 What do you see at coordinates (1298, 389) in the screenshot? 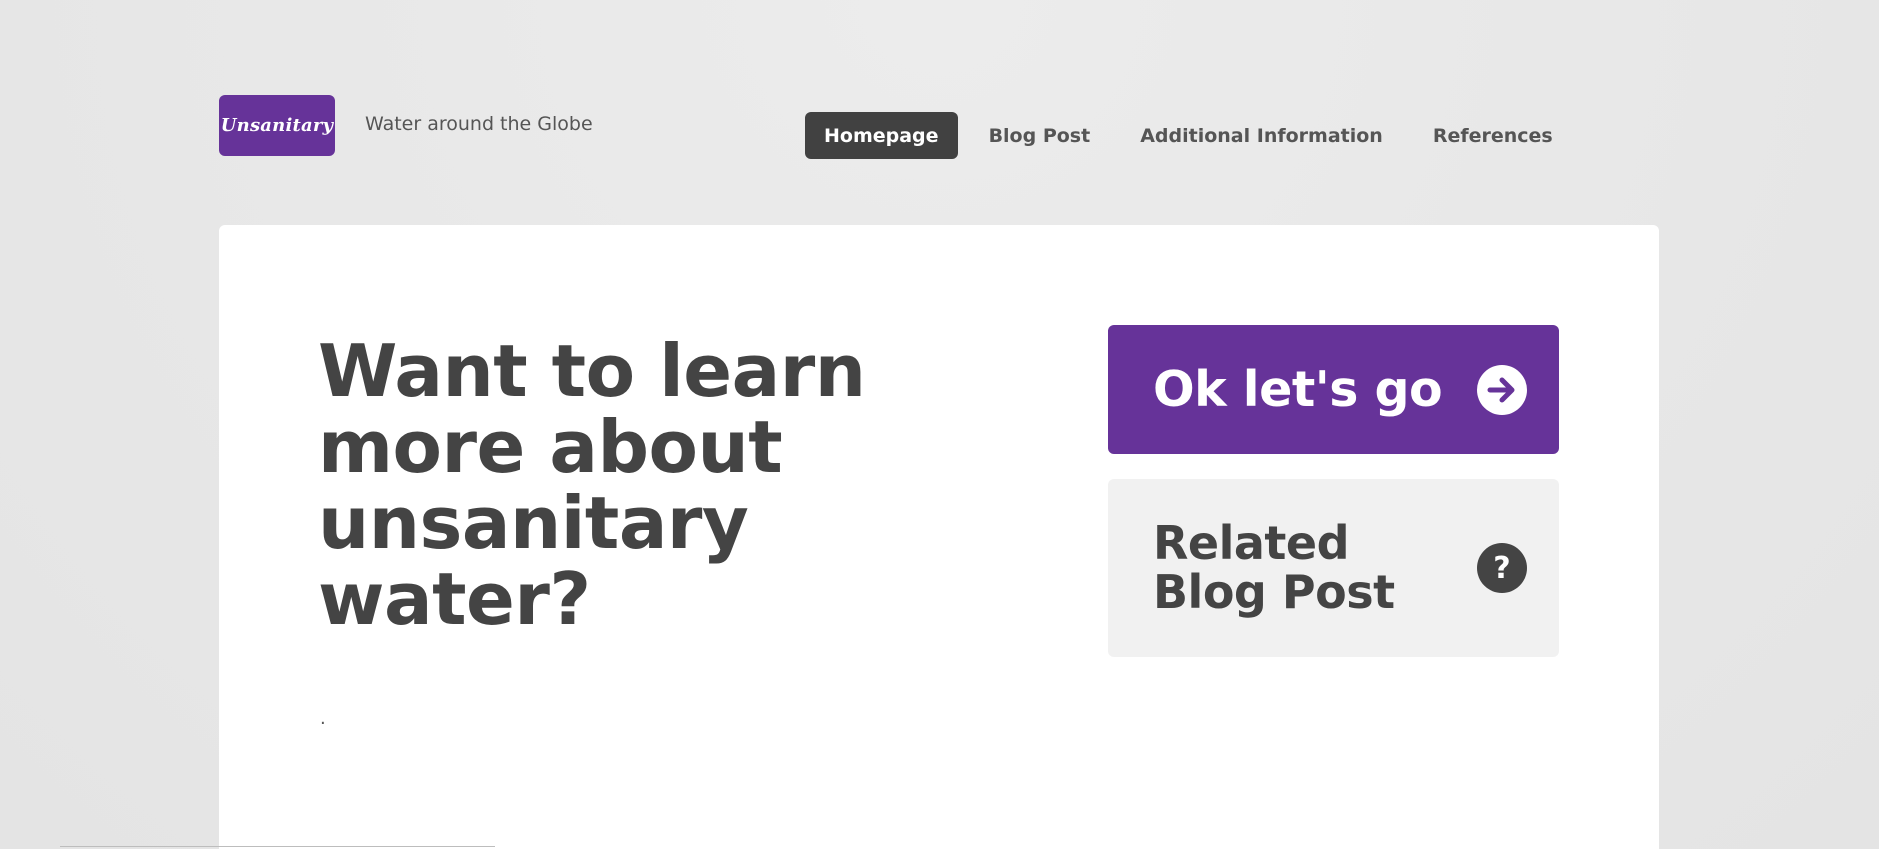
I see `ok-lets-go-label: Ok let's go` at bounding box center [1298, 389].